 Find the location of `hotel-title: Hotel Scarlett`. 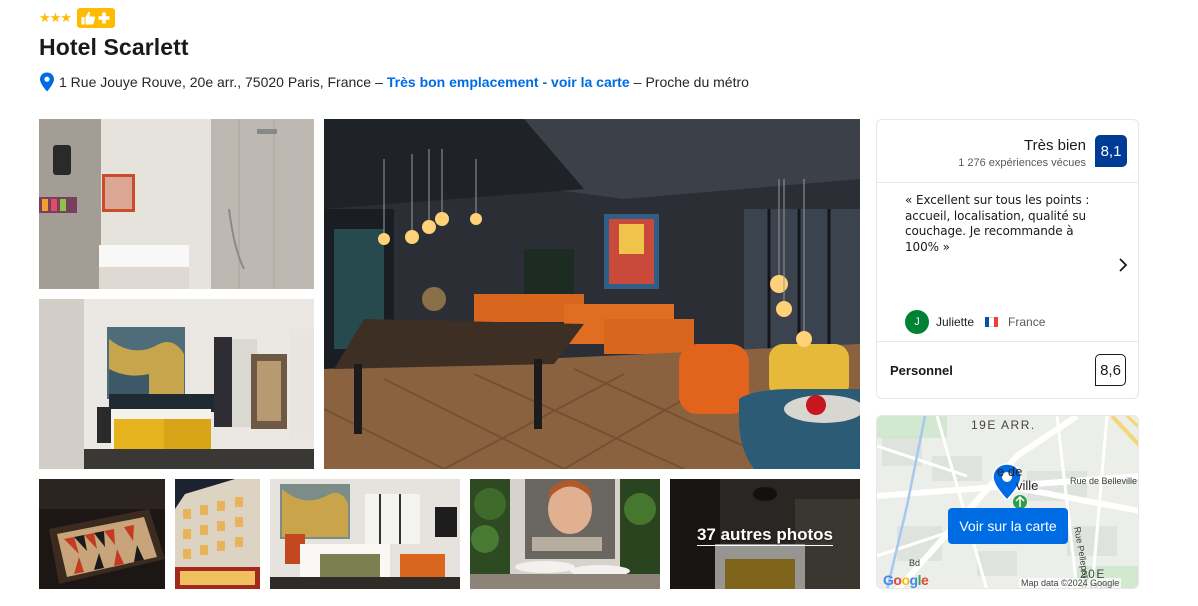

hotel-title: Hotel Scarlett is located at coordinates (114, 47).